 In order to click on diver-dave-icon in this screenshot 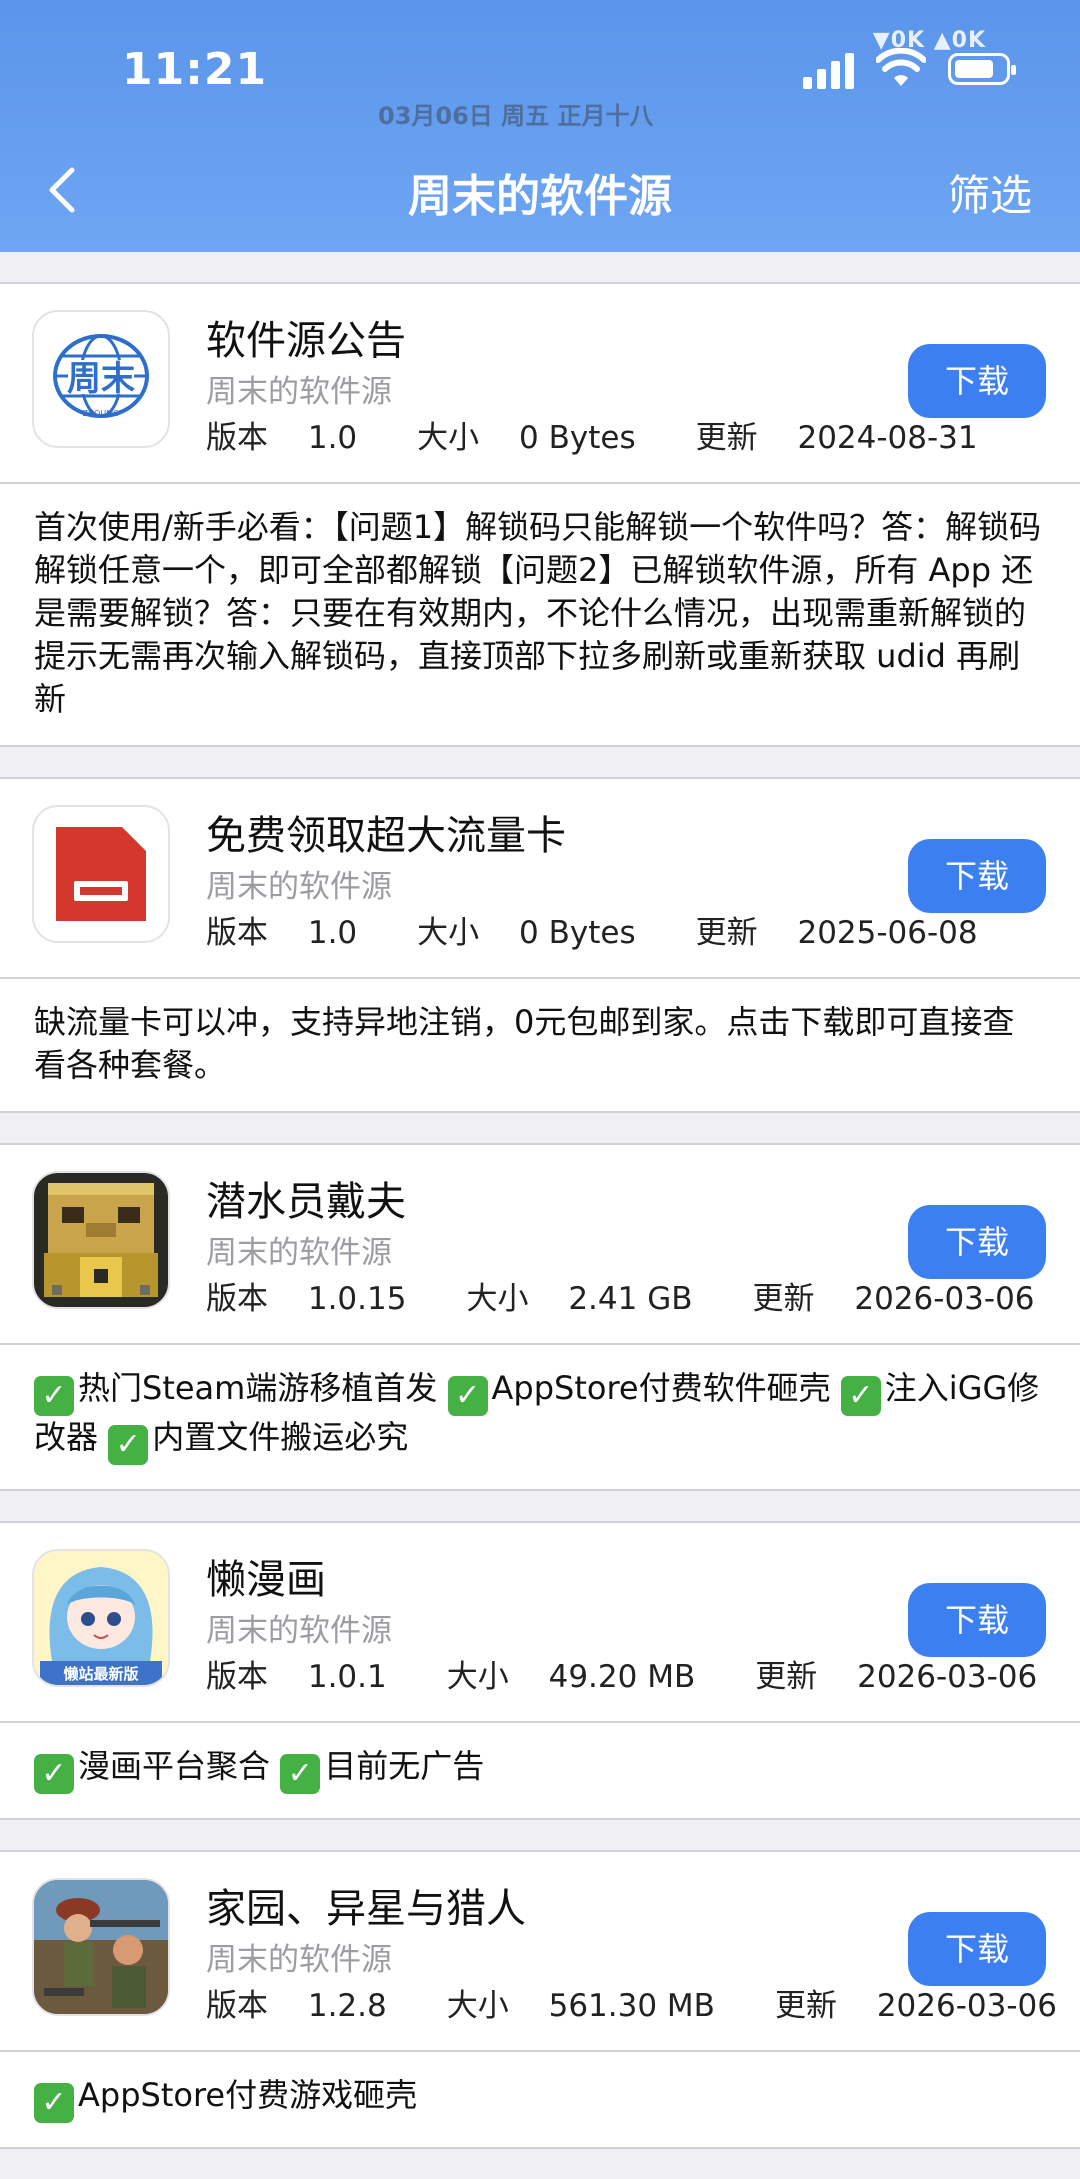, I will do `click(101, 1240)`.